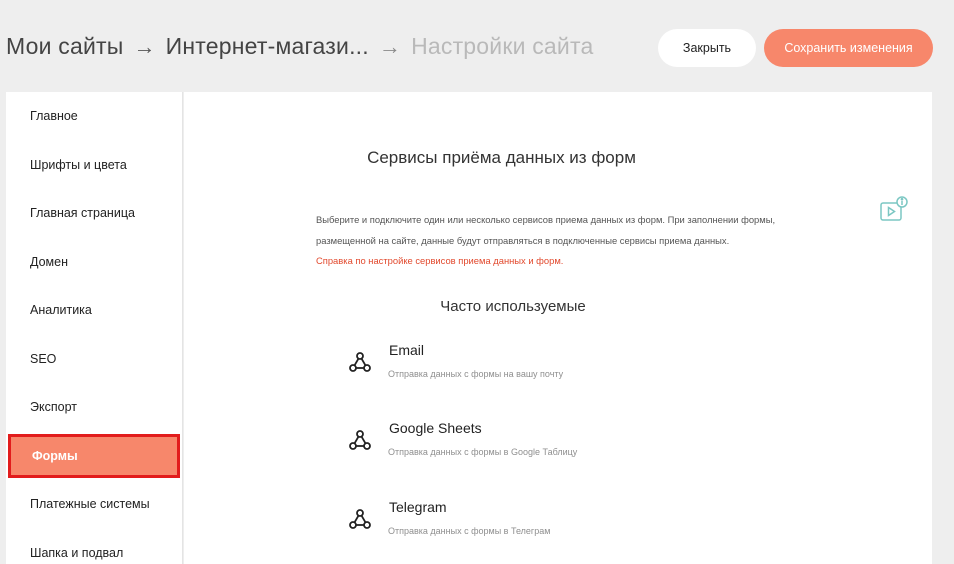  What do you see at coordinates (407, 350) in the screenshot?
I see `service-name: Email` at bounding box center [407, 350].